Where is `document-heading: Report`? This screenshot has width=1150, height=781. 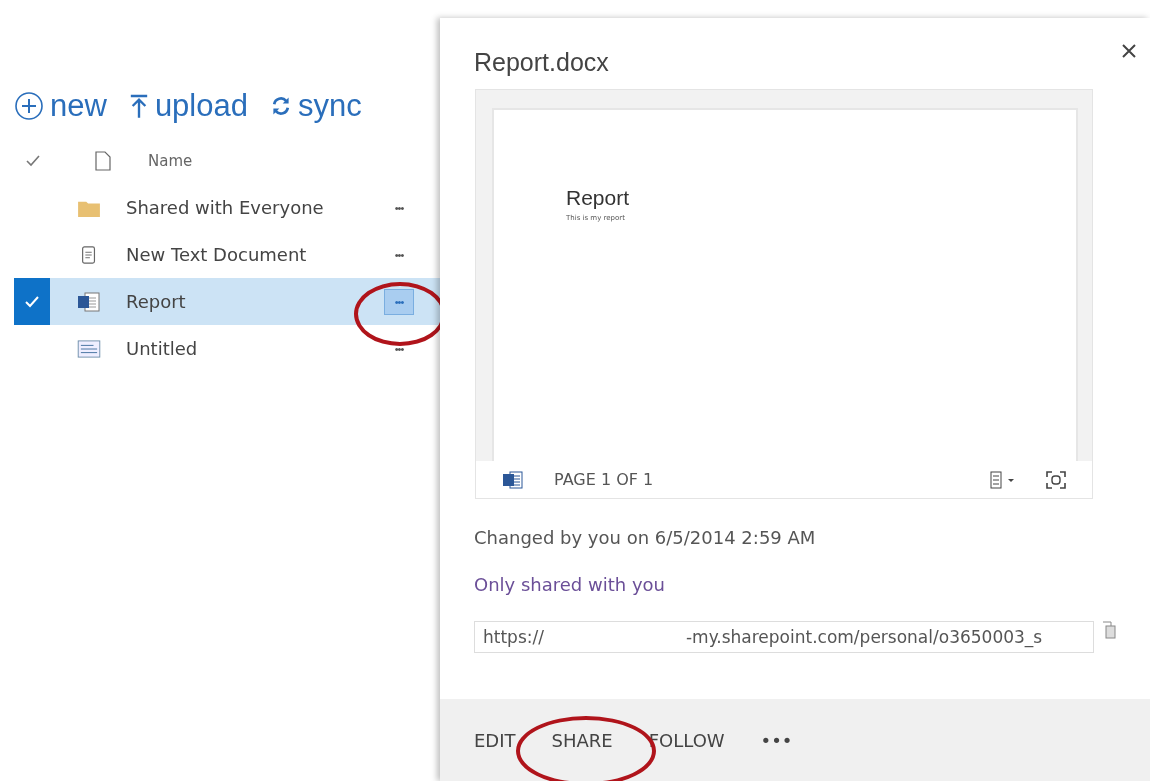
document-heading: Report is located at coordinates (598, 198).